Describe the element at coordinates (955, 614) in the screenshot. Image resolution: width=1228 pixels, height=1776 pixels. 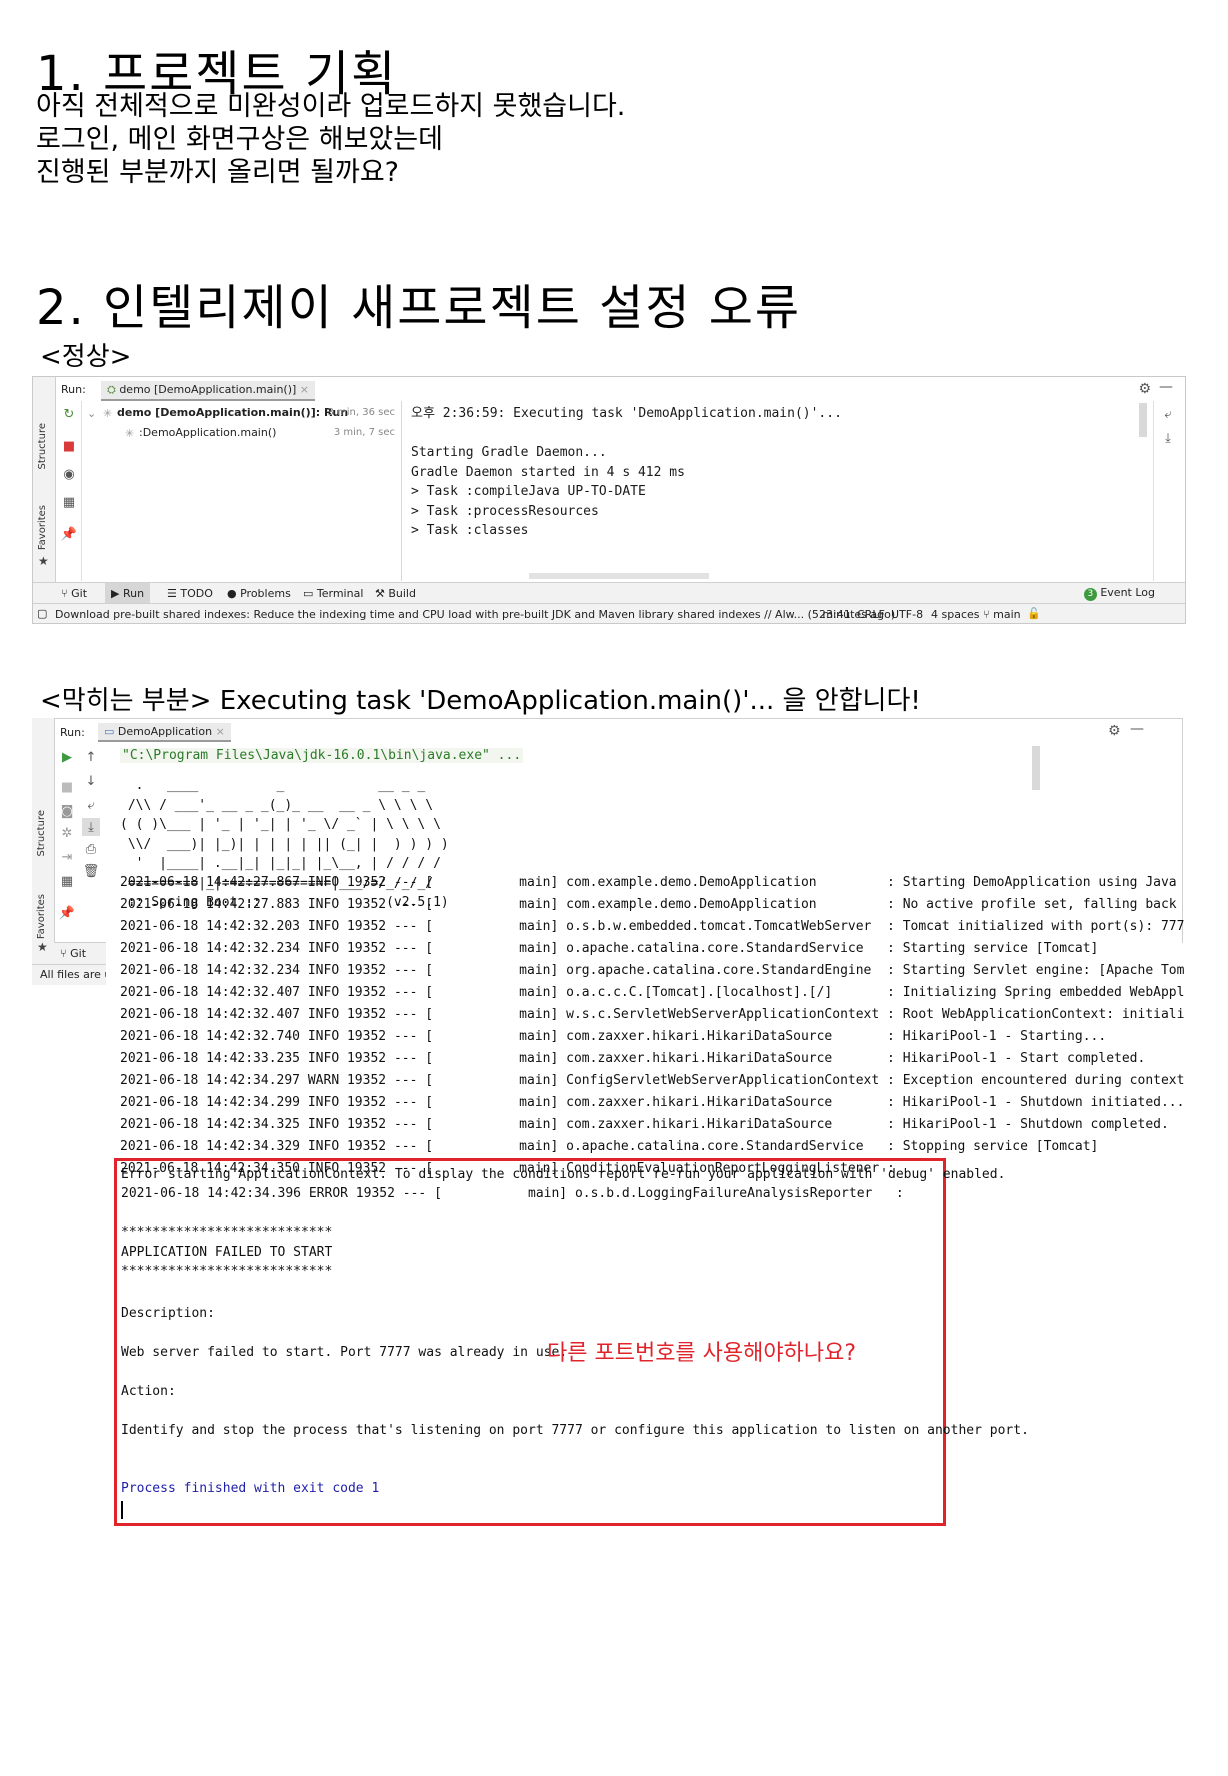
I see `status-indent: 4 spaces` at that location.